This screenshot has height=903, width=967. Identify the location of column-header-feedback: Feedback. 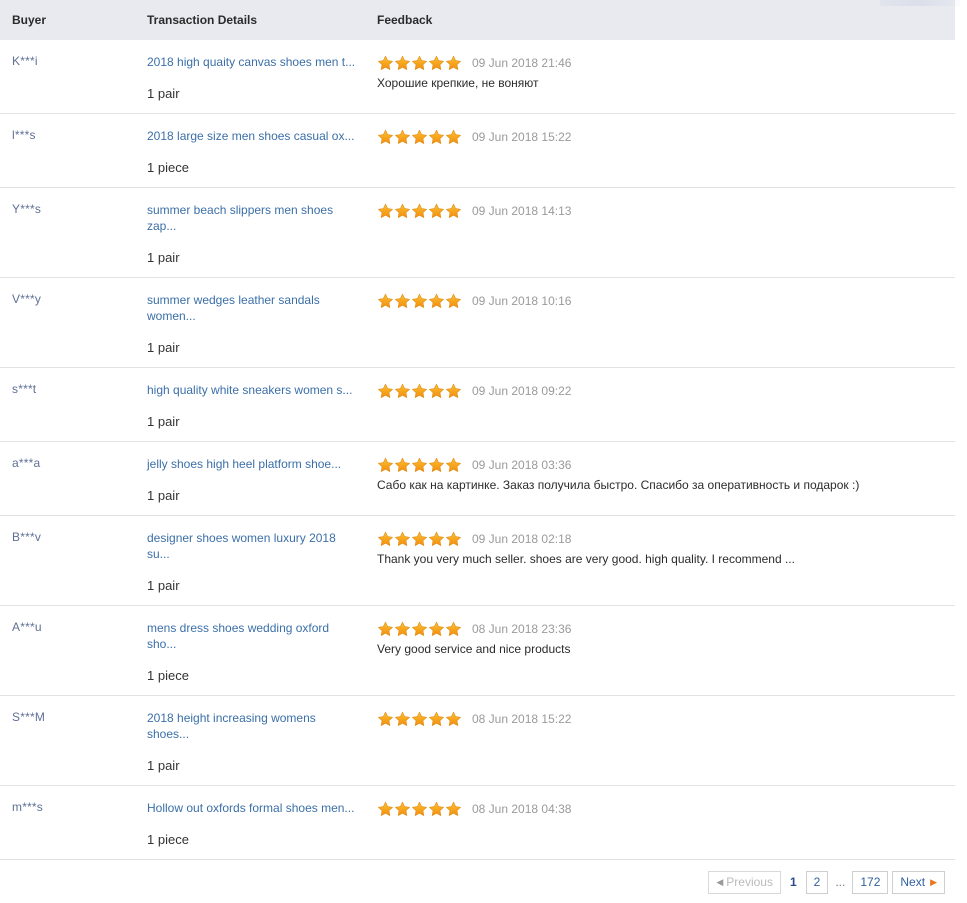
(664, 20).